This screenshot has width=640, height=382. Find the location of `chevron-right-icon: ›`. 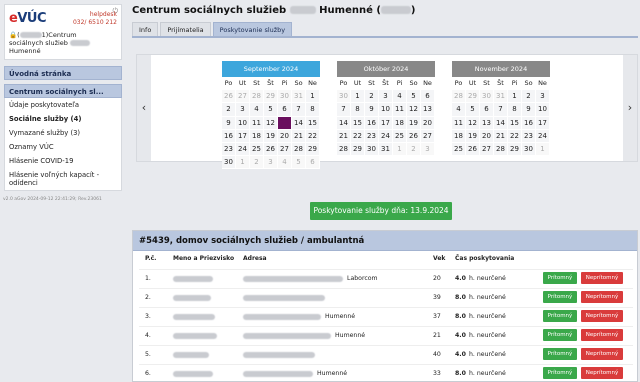

chevron-right-icon: › is located at coordinates (630, 108).